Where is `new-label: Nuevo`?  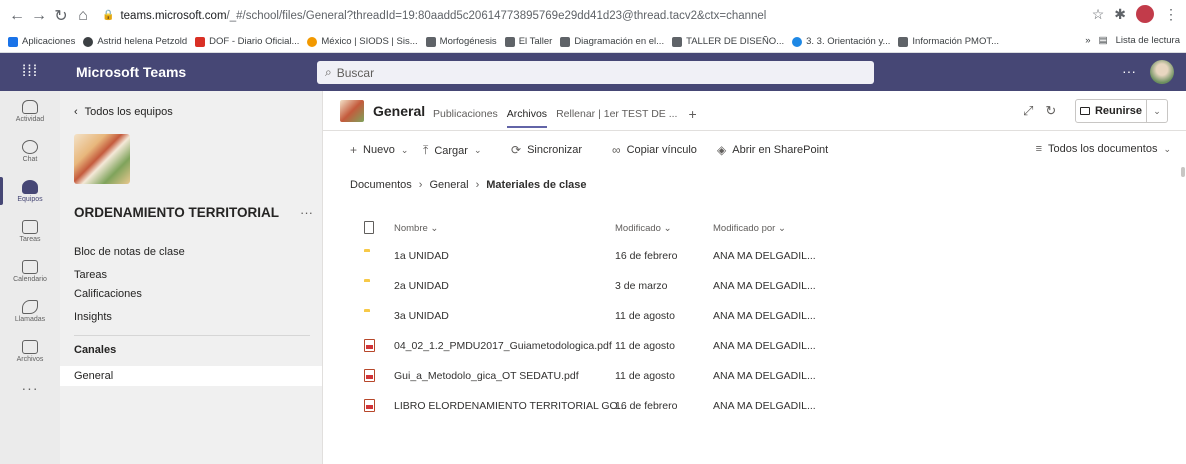 new-label: Nuevo is located at coordinates (379, 150).